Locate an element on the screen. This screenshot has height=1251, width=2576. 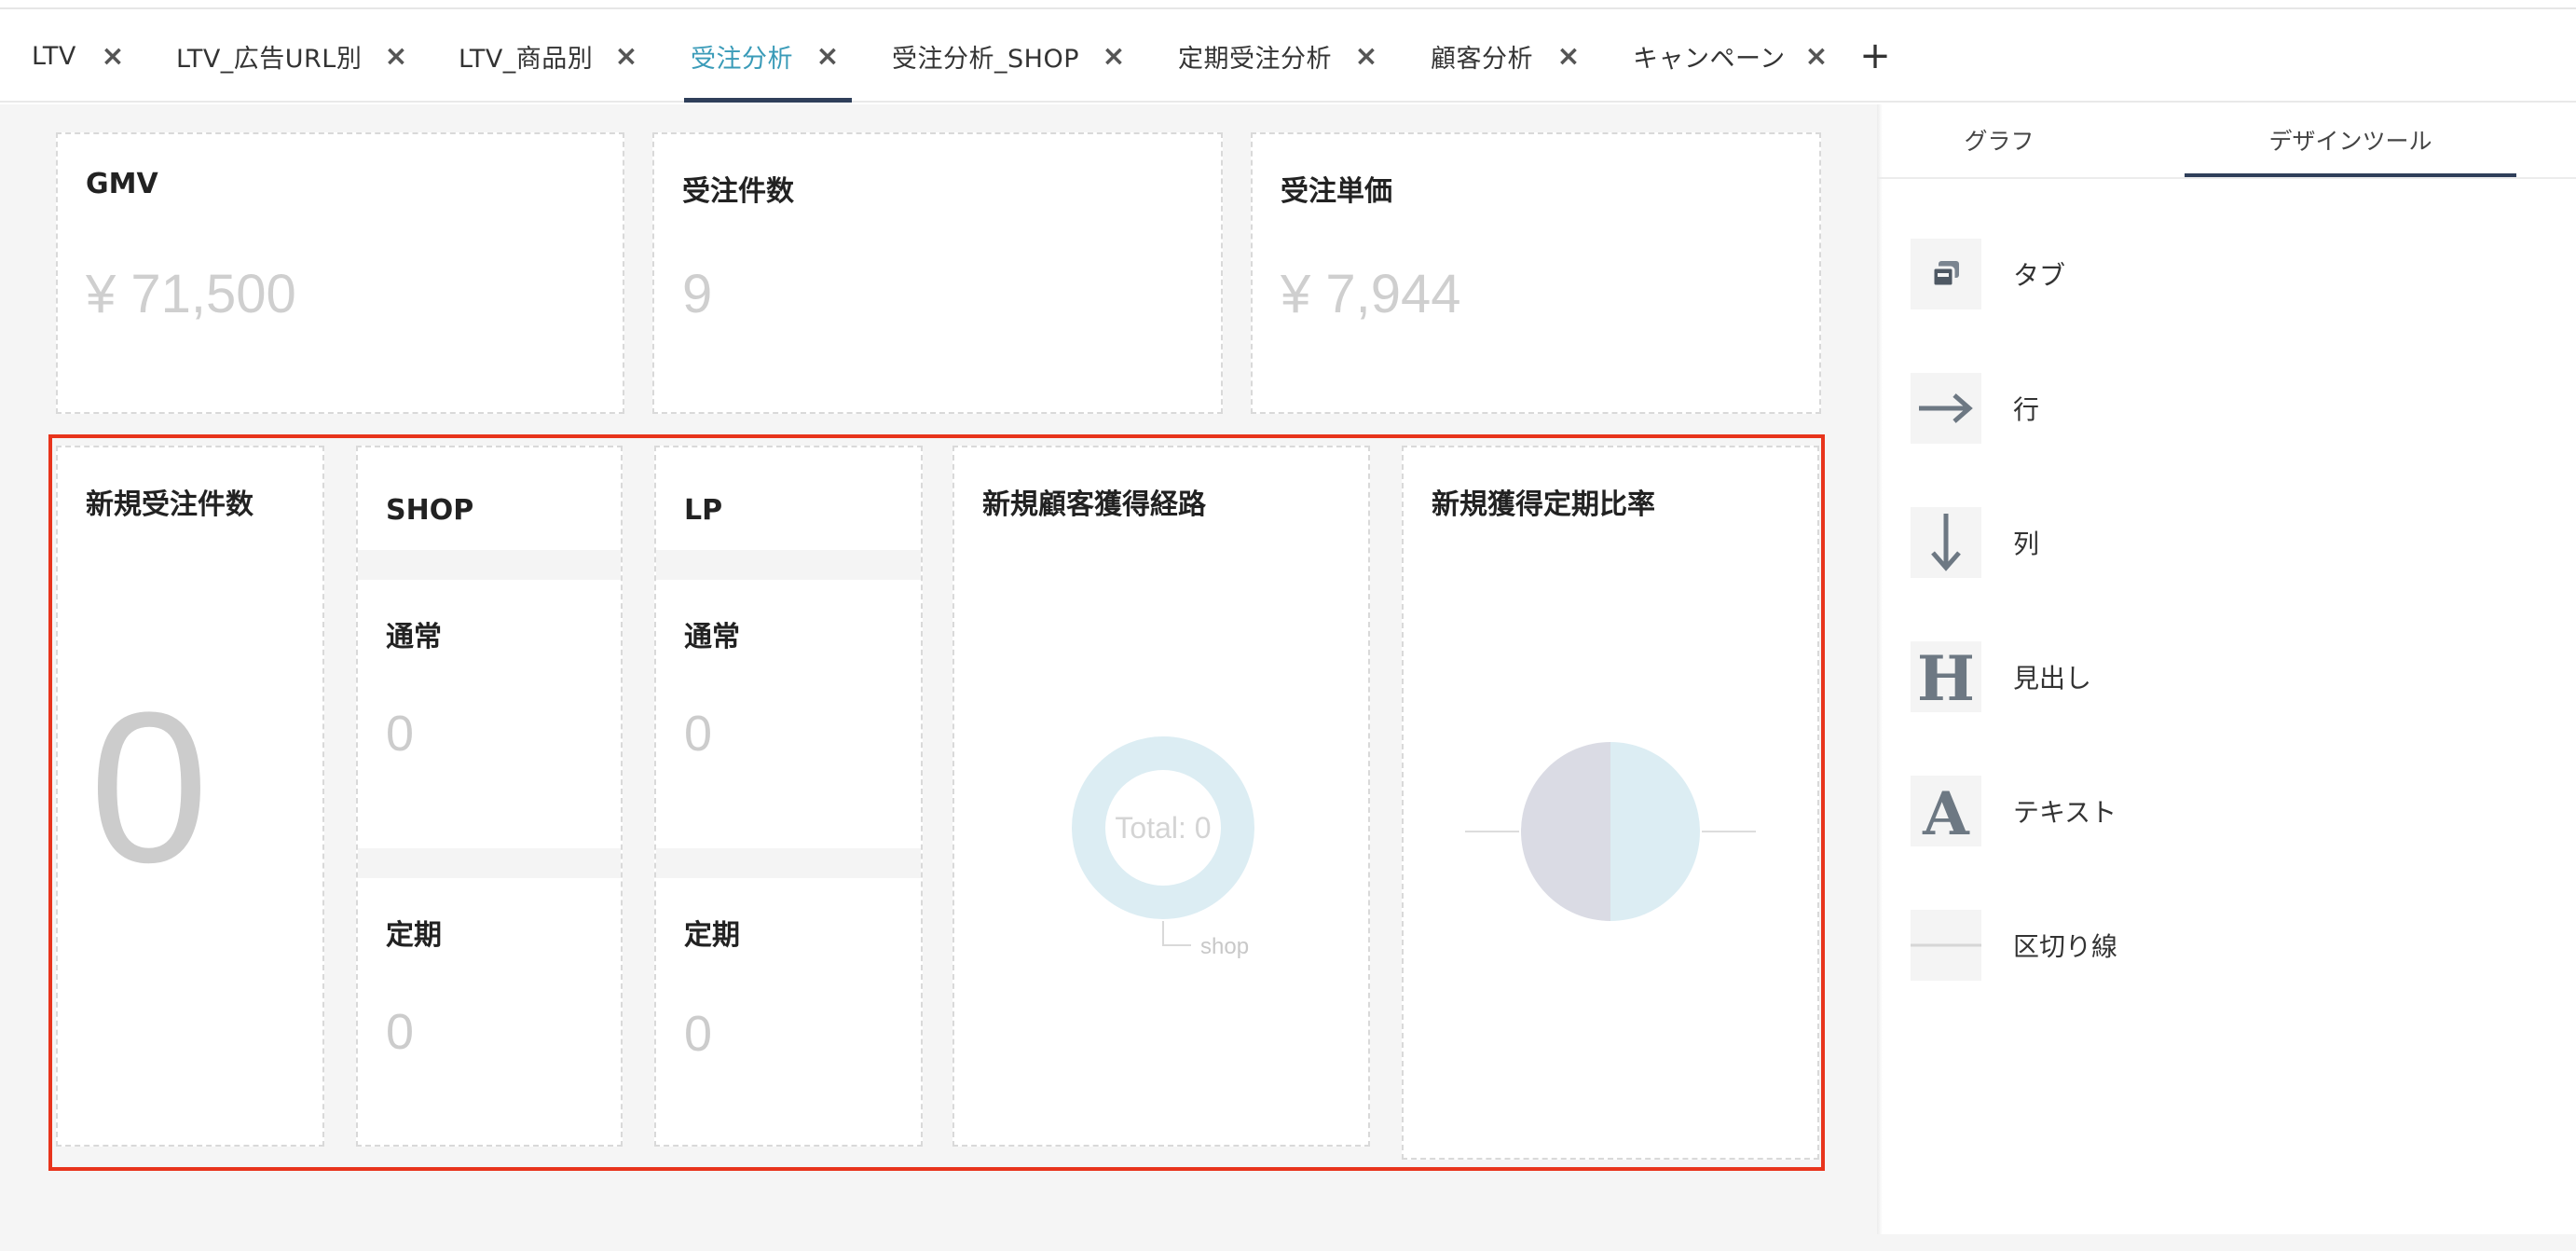
add-tab-button: + is located at coordinates (1875, 56).